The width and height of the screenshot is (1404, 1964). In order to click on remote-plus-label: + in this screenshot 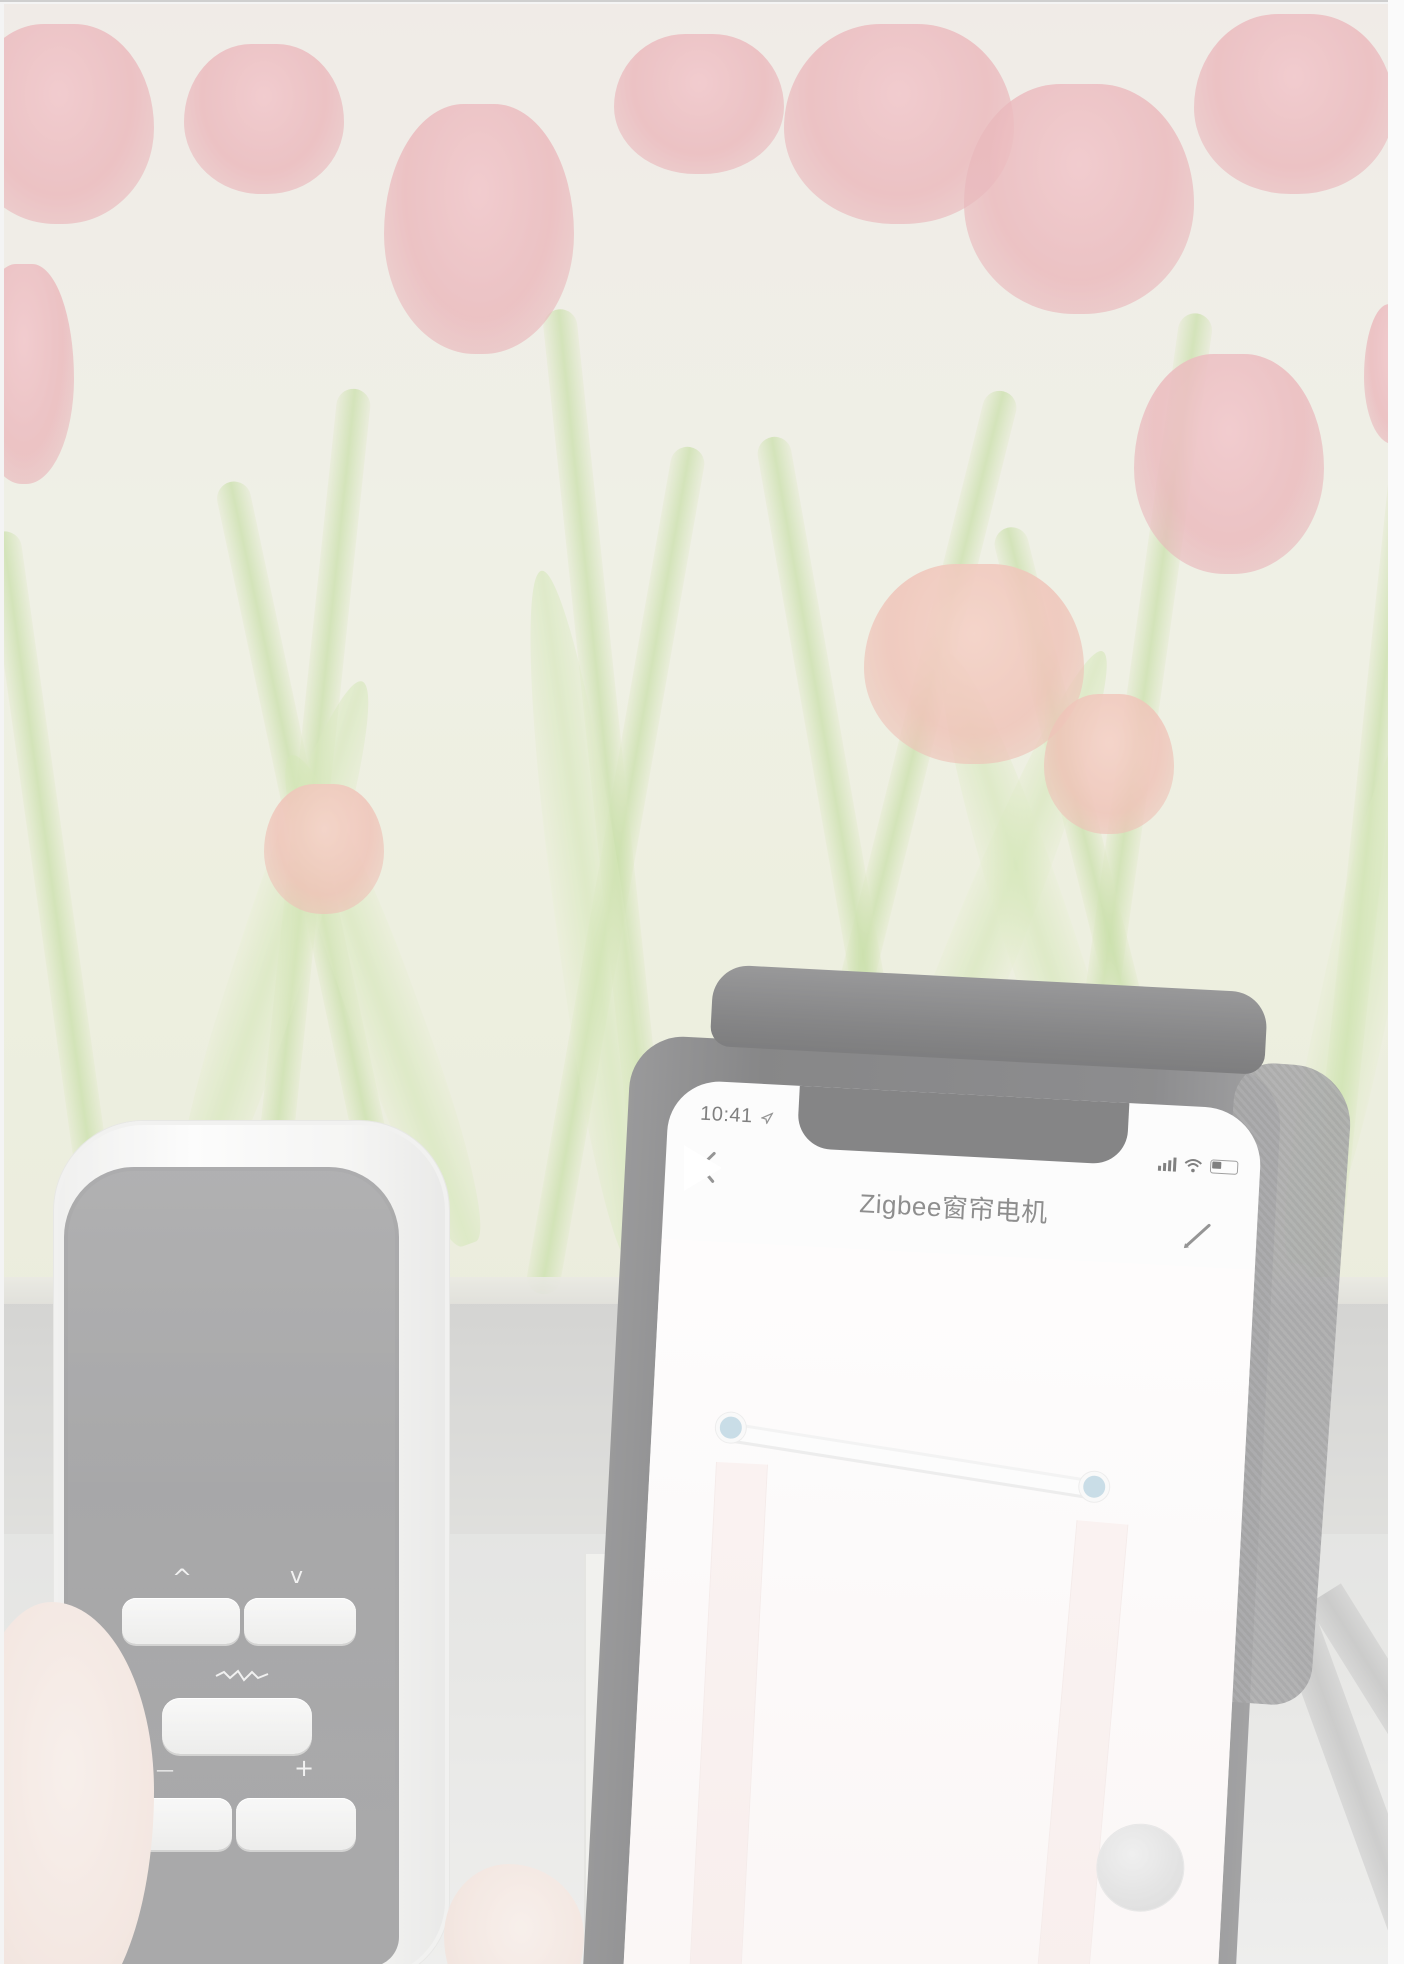, I will do `click(304, 1768)`.